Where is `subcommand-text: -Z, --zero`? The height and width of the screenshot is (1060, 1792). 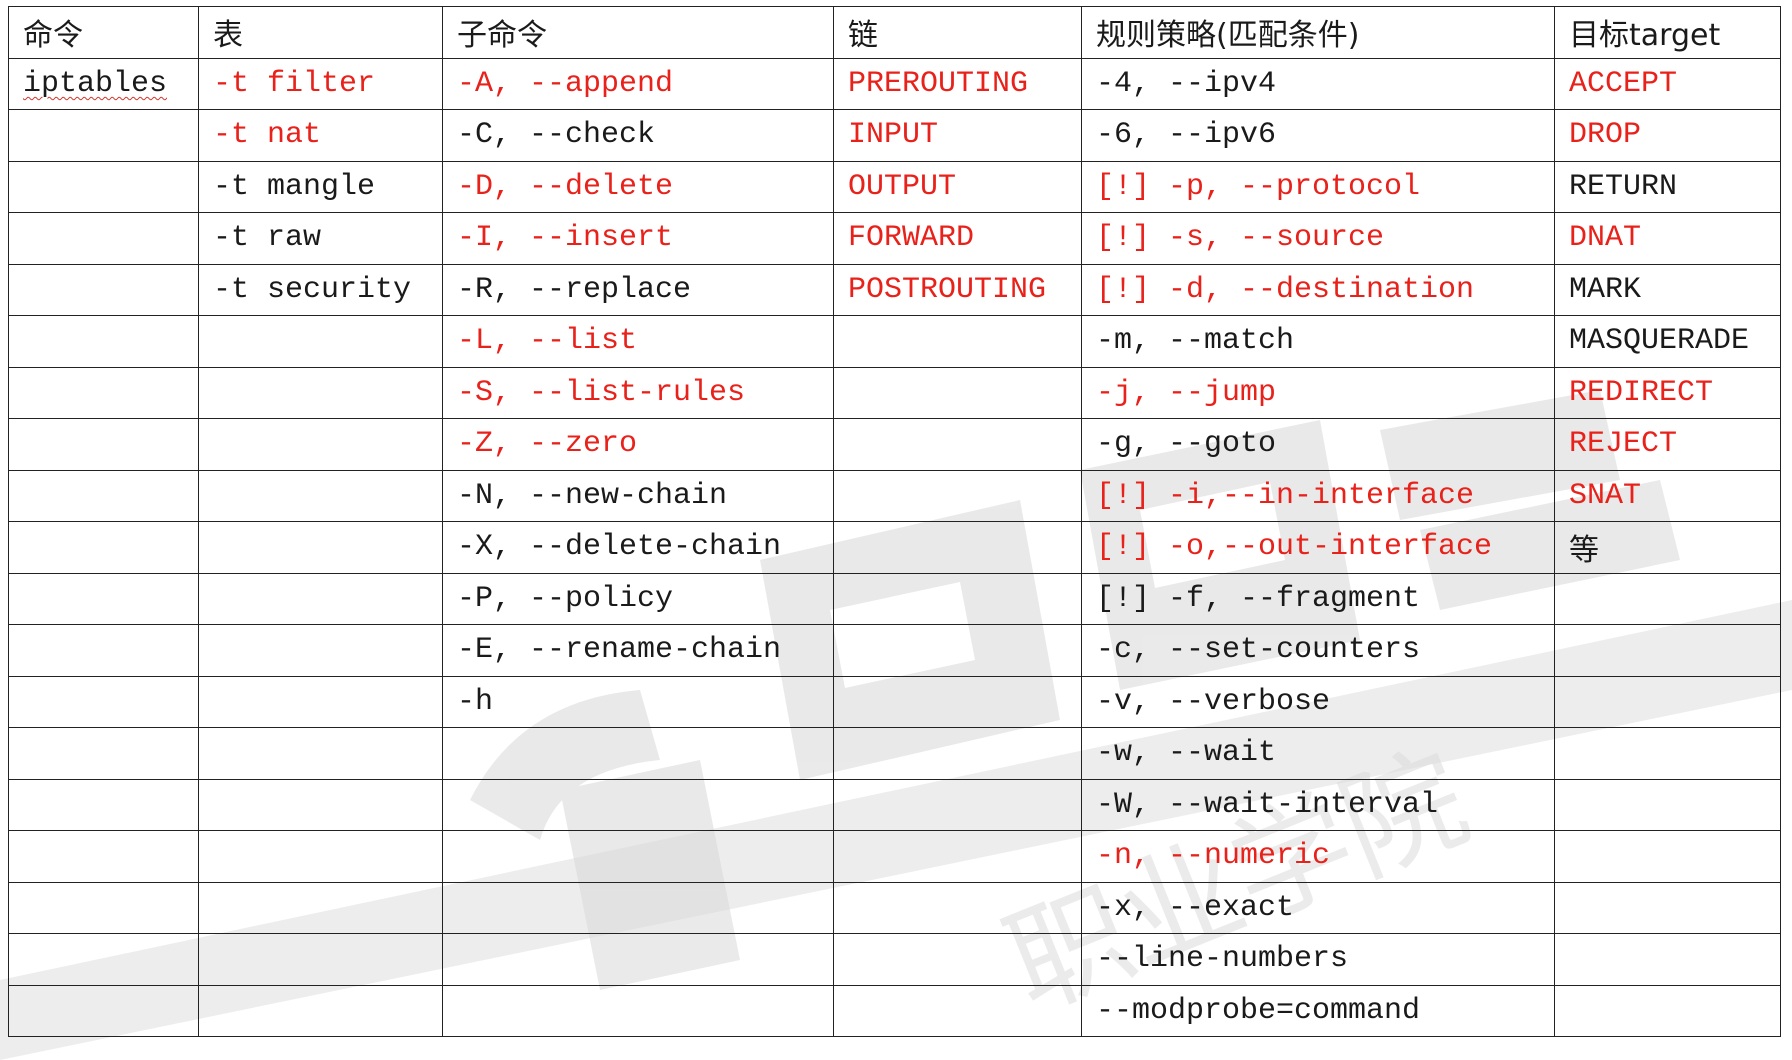 subcommand-text: -Z, --zero is located at coordinates (547, 444).